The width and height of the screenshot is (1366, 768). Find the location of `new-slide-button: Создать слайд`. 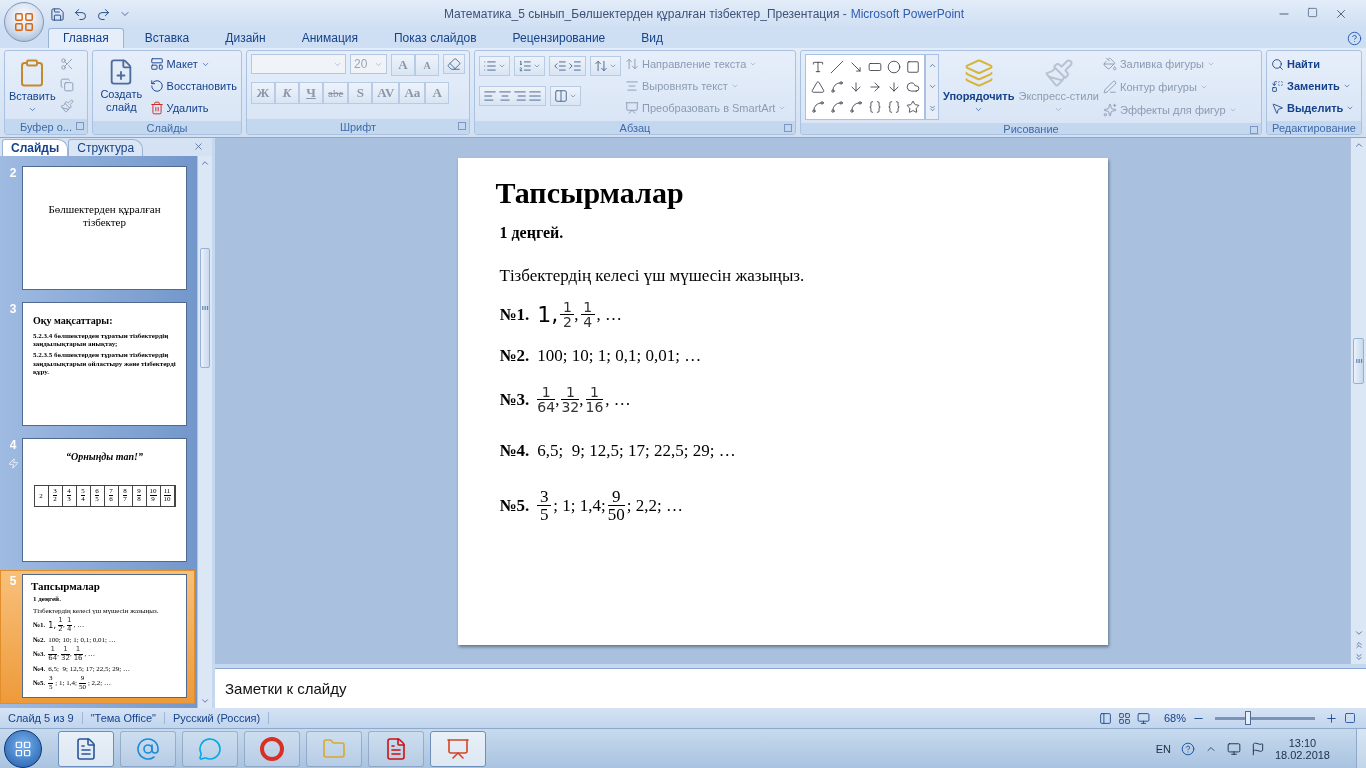

new-slide-button: Создать слайд is located at coordinates (121, 86).